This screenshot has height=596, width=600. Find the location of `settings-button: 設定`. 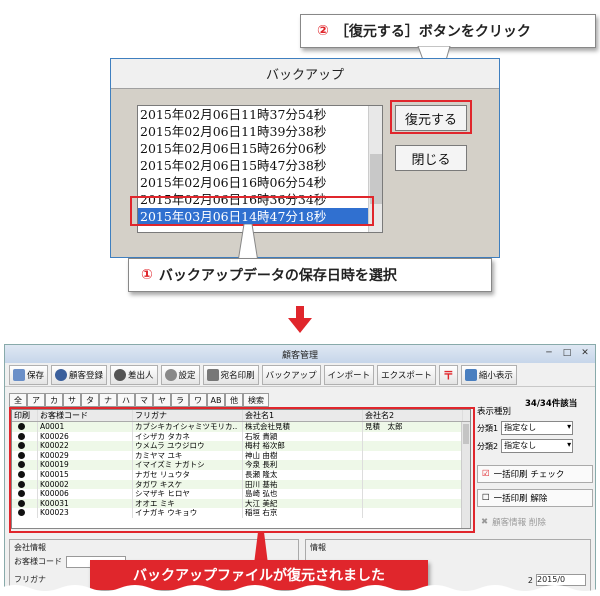

settings-button: 設定 is located at coordinates (180, 374).